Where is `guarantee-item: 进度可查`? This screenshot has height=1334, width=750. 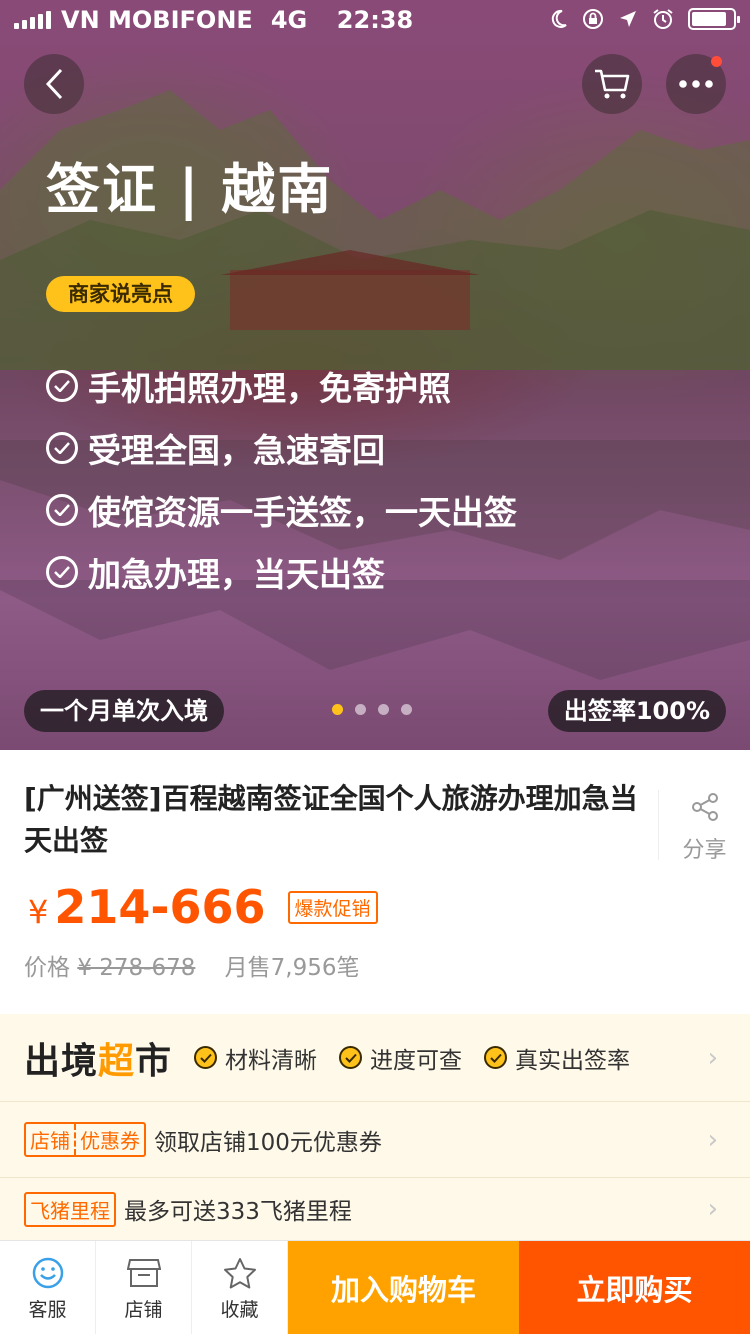 guarantee-item: 进度可查 is located at coordinates (400, 1058).